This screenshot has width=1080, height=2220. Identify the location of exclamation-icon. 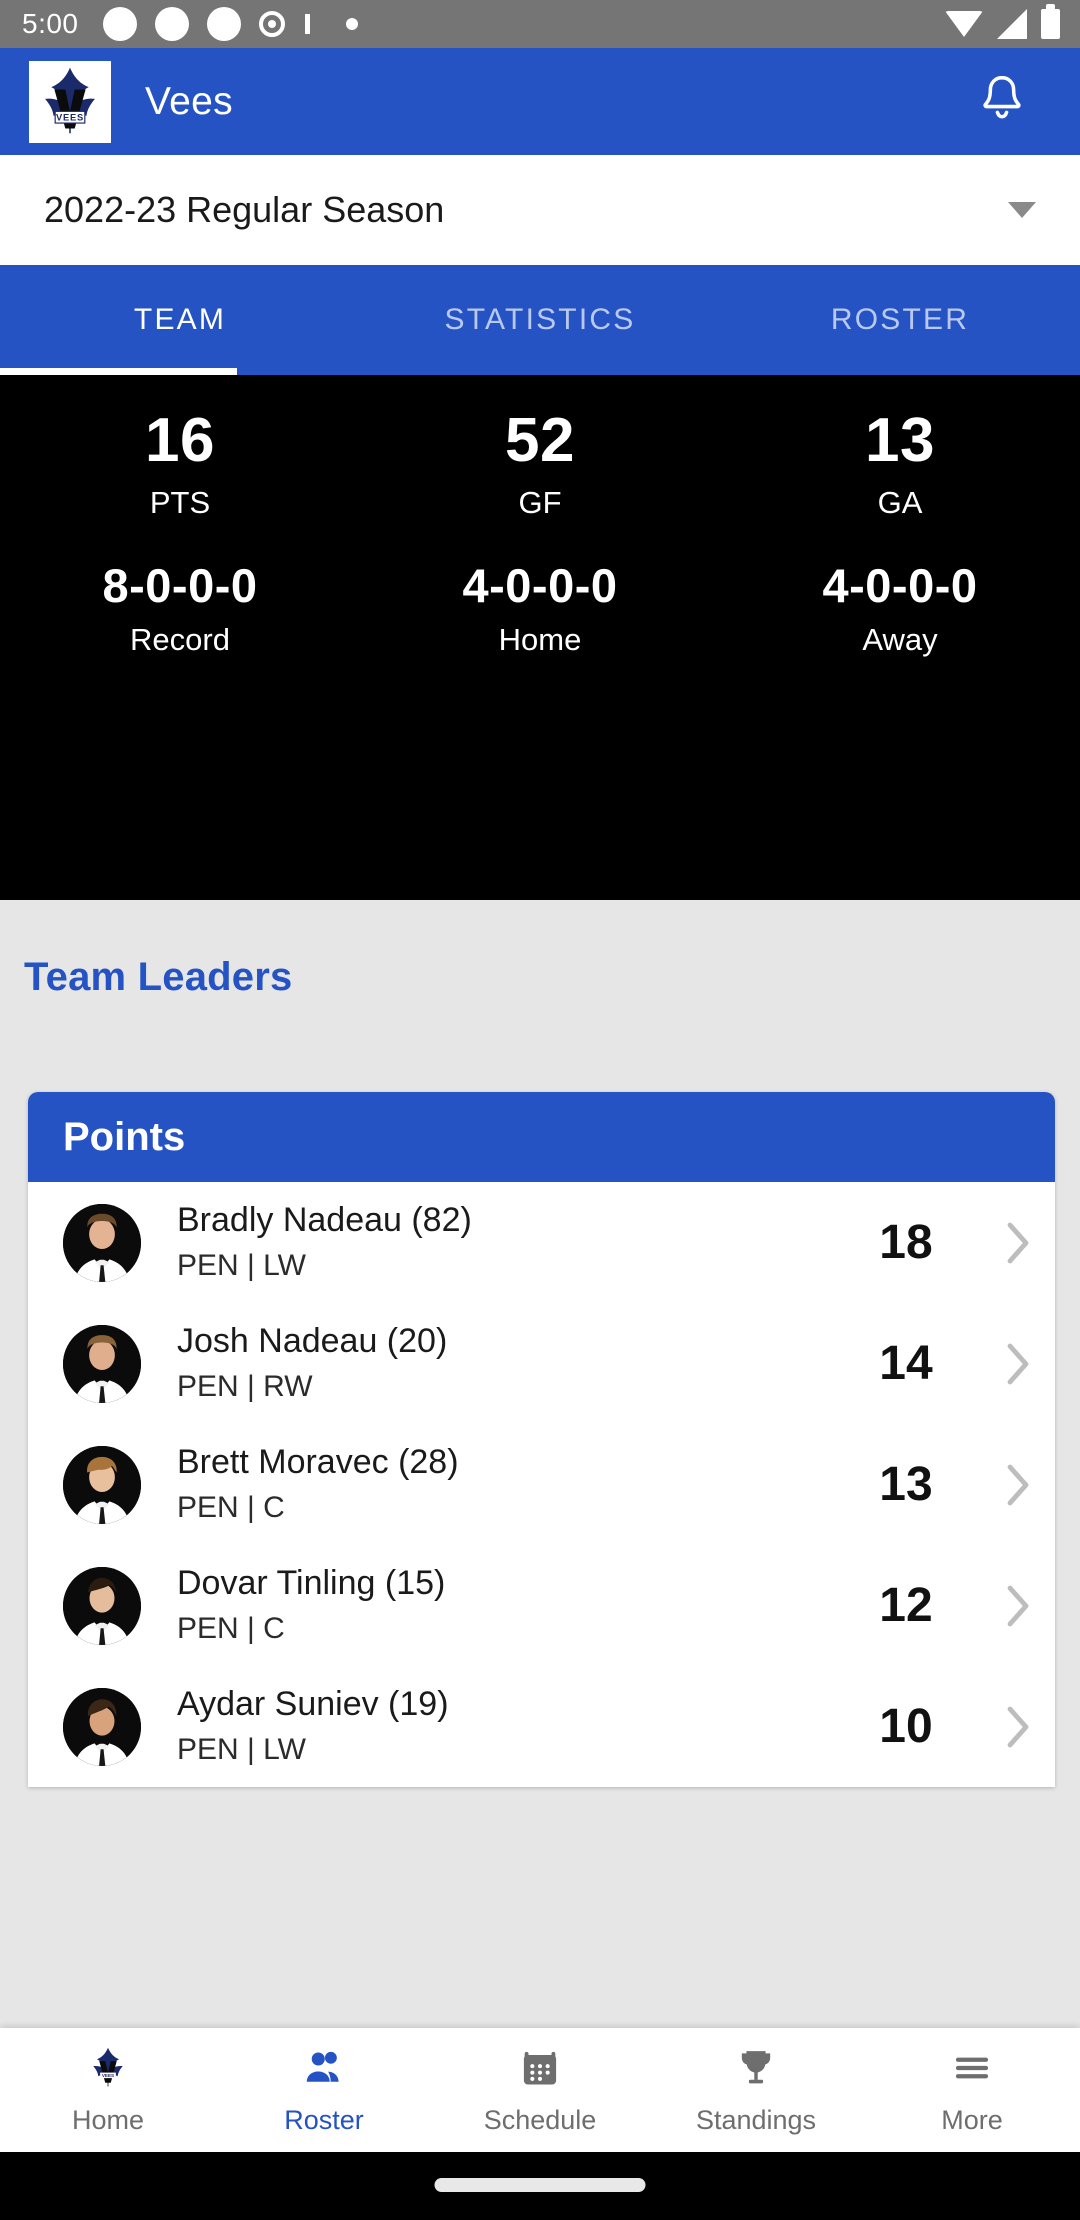
(307, 24).